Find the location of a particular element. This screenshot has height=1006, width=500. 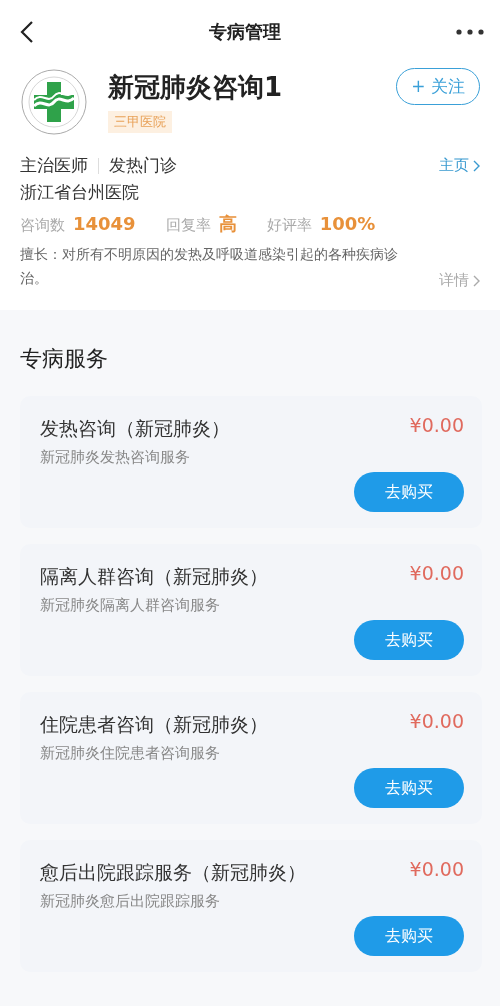

home-link: 主页 is located at coordinates (459, 165).